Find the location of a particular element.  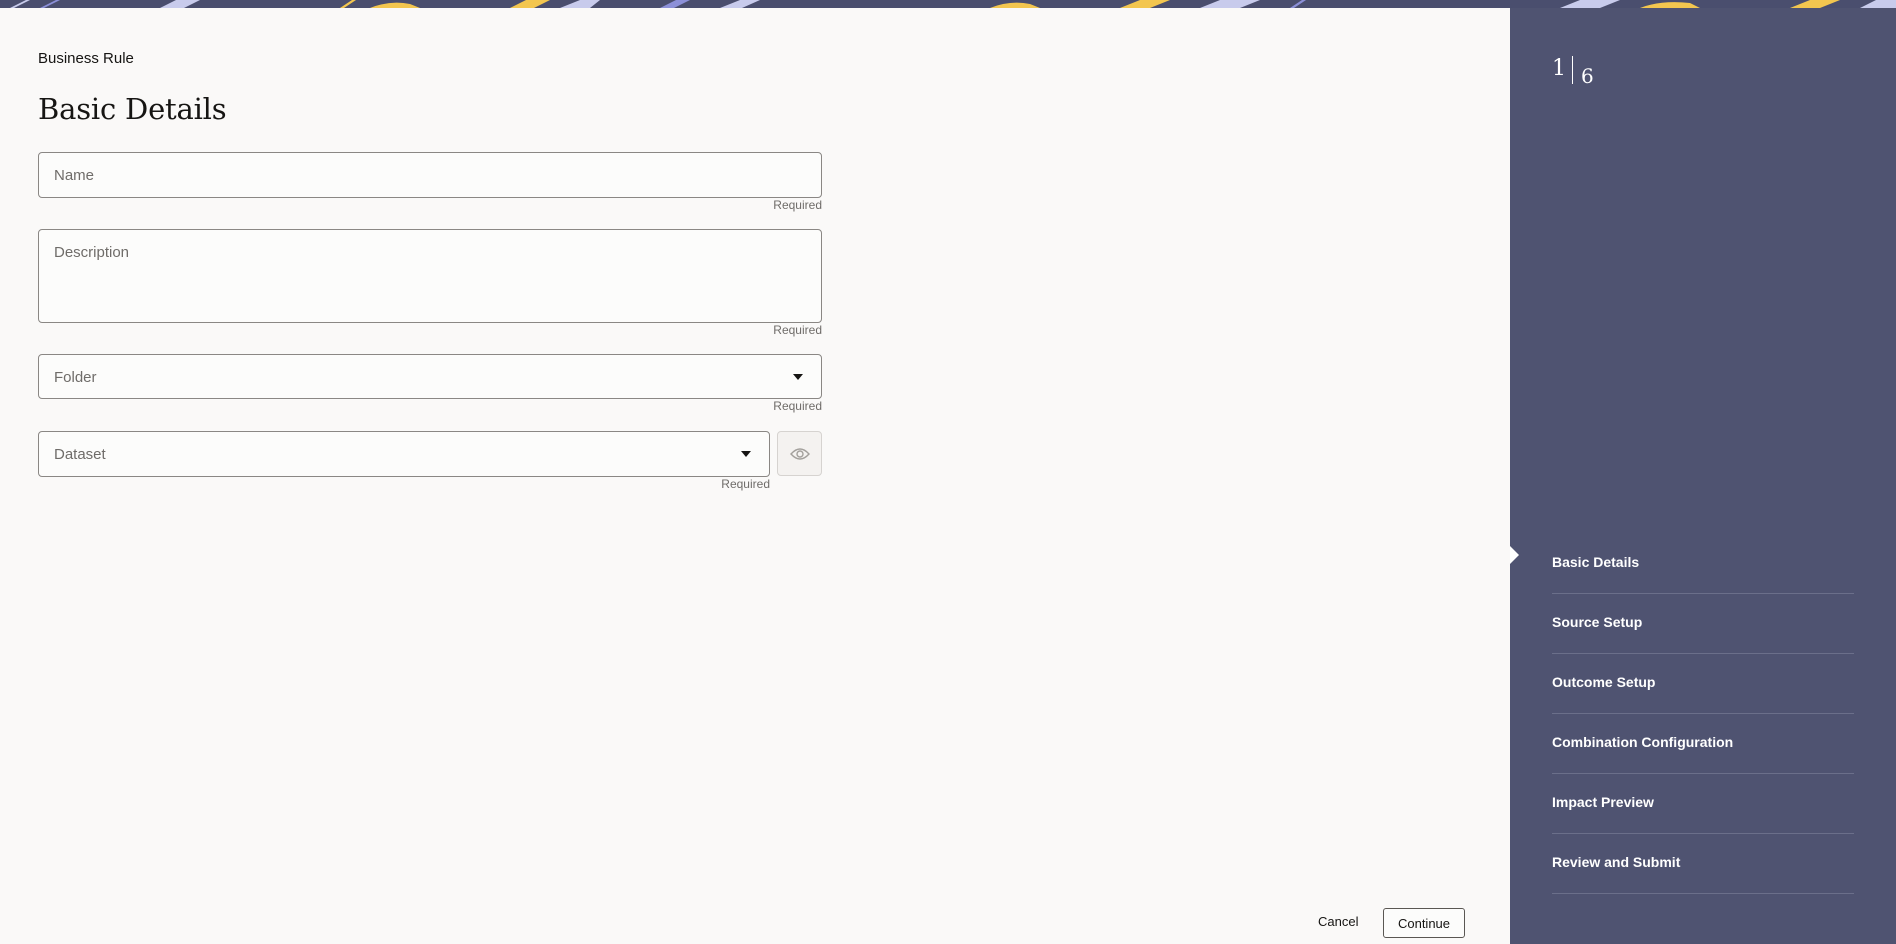

train-step-label: Review and Submit is located at coordinates (1616, 862).